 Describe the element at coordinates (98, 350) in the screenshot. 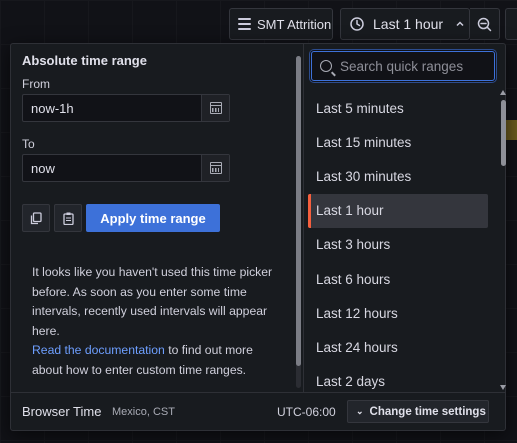

I see `documentation-link: Read the documentation` at that location.